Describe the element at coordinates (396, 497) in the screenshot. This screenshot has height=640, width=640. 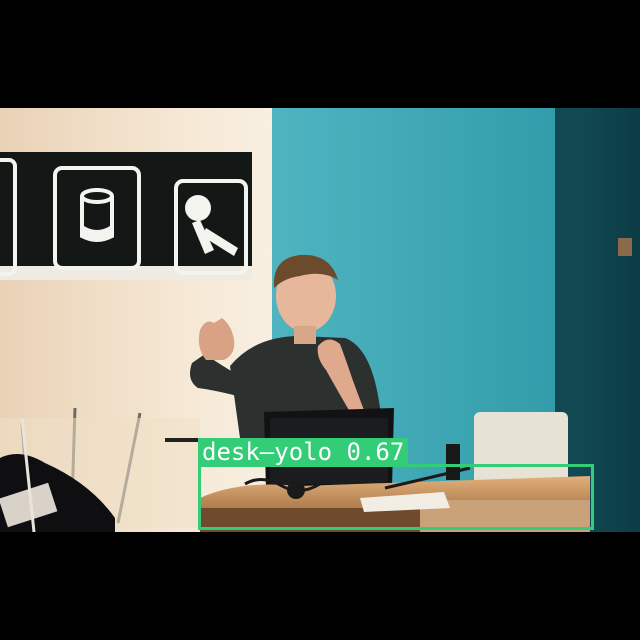
I see `detection-box` at that location.